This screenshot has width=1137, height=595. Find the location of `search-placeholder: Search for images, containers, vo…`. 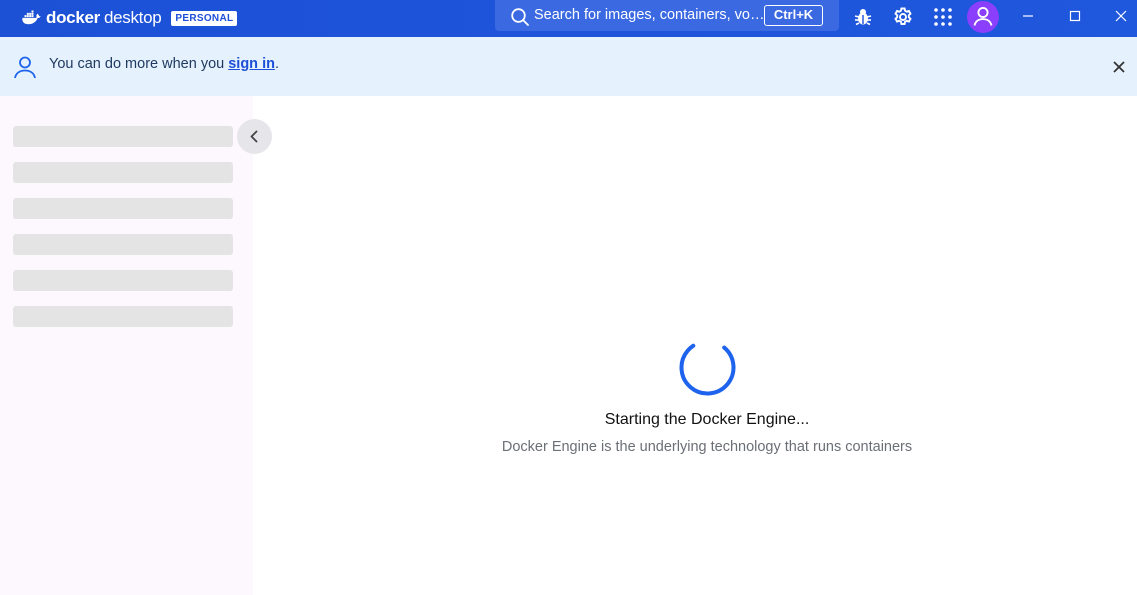

search-placeholder: Search for images, containers, vo… is located at coordinates (649, 15).